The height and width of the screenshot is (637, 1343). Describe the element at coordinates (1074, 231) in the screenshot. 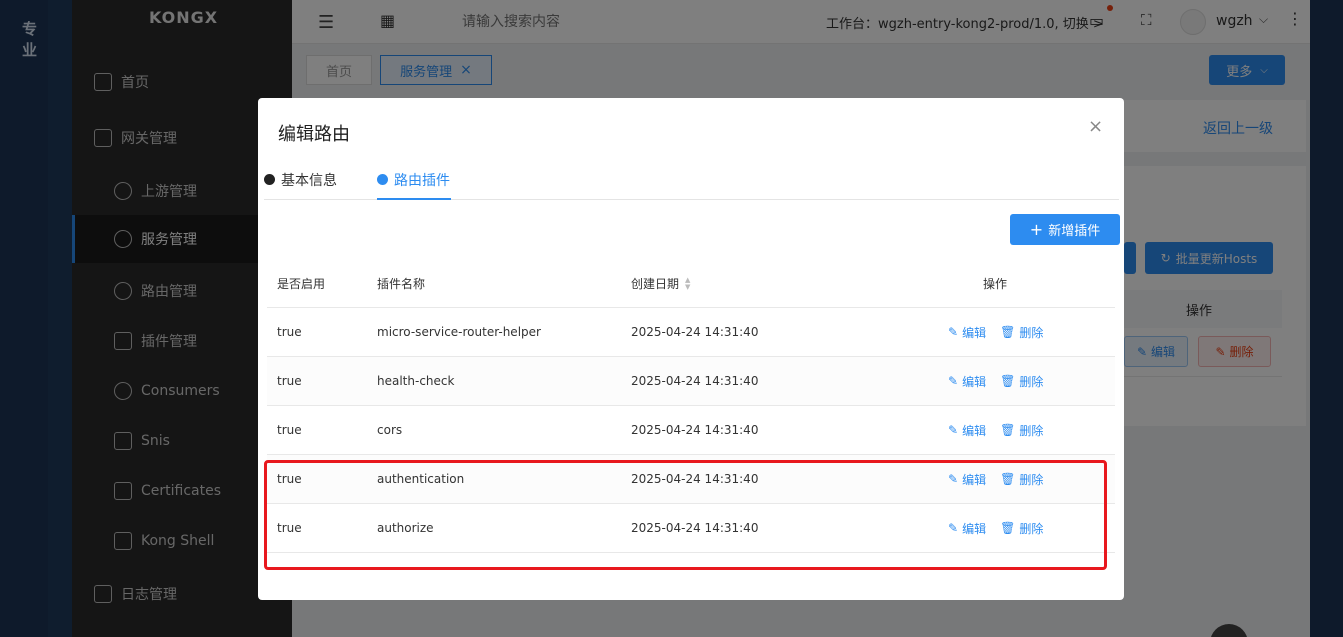

I see `add-plugin-label: 新增插件` at that location.